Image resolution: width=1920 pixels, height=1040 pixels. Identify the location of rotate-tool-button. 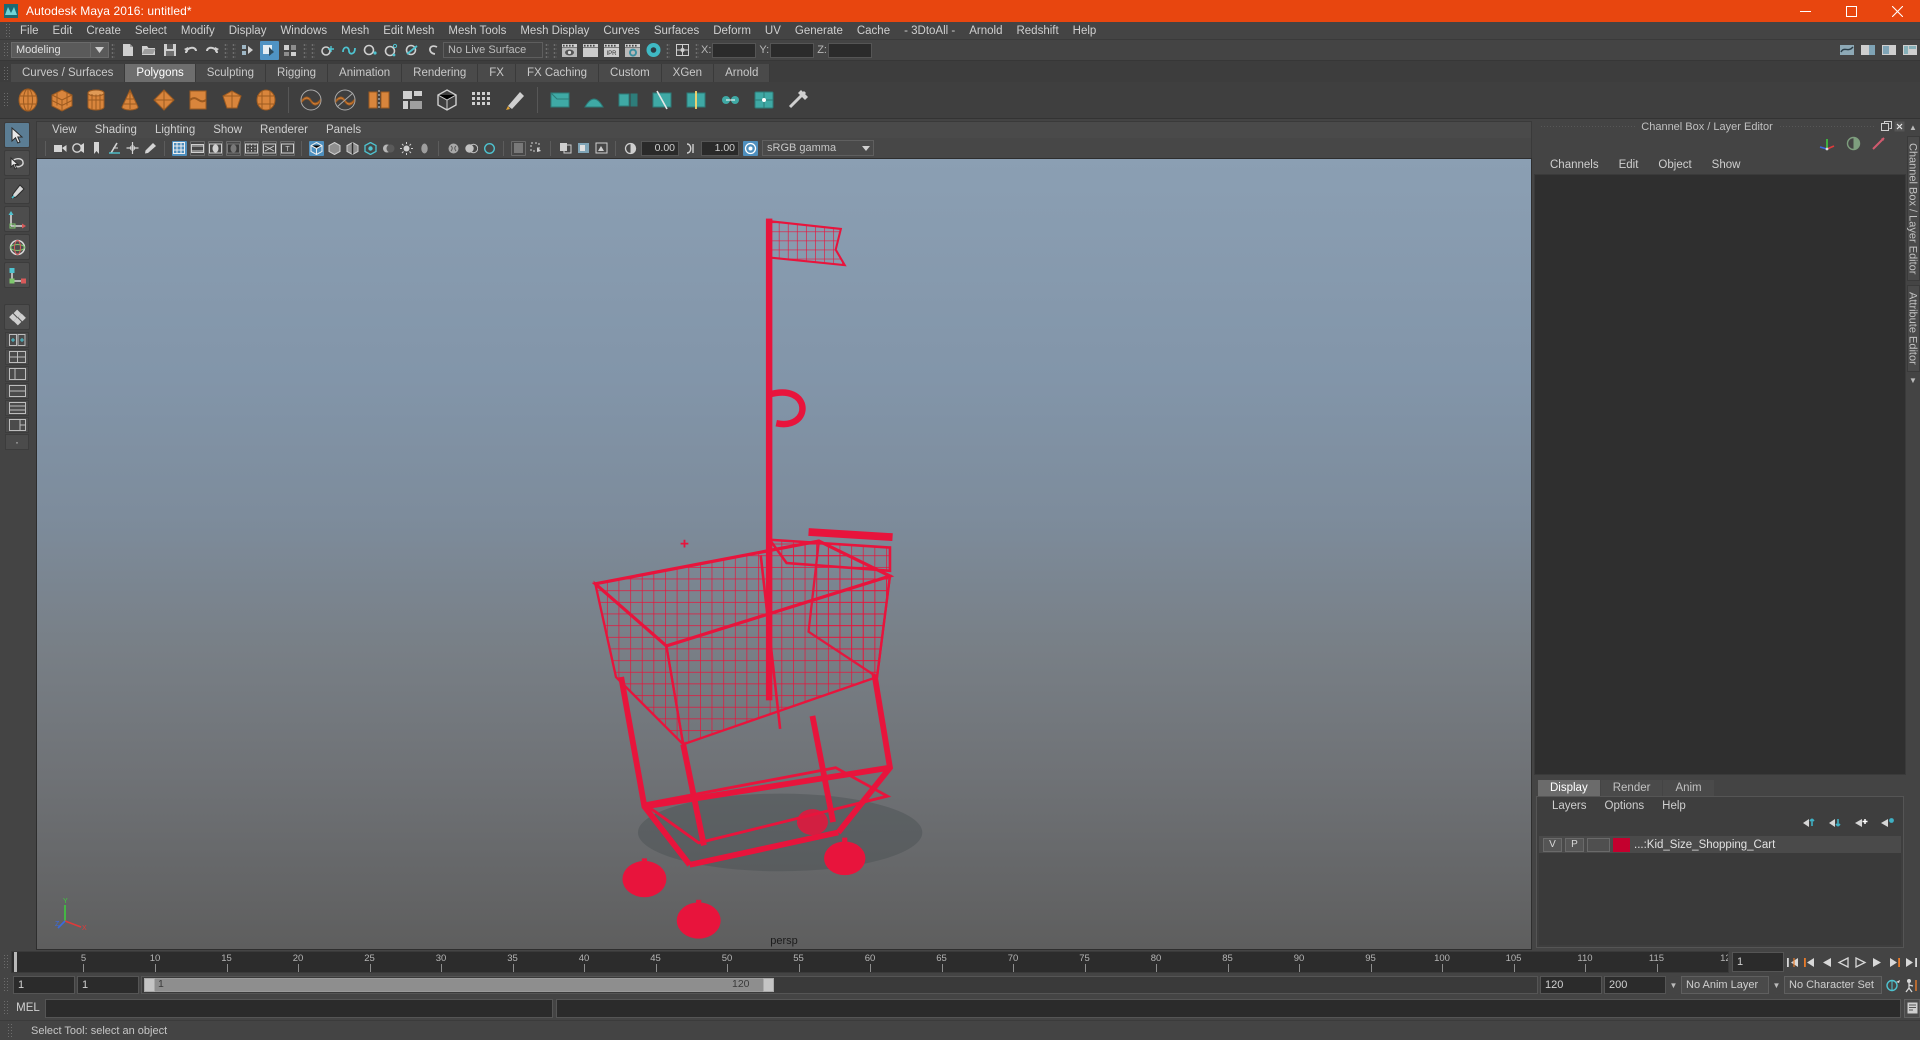
(17, 247).